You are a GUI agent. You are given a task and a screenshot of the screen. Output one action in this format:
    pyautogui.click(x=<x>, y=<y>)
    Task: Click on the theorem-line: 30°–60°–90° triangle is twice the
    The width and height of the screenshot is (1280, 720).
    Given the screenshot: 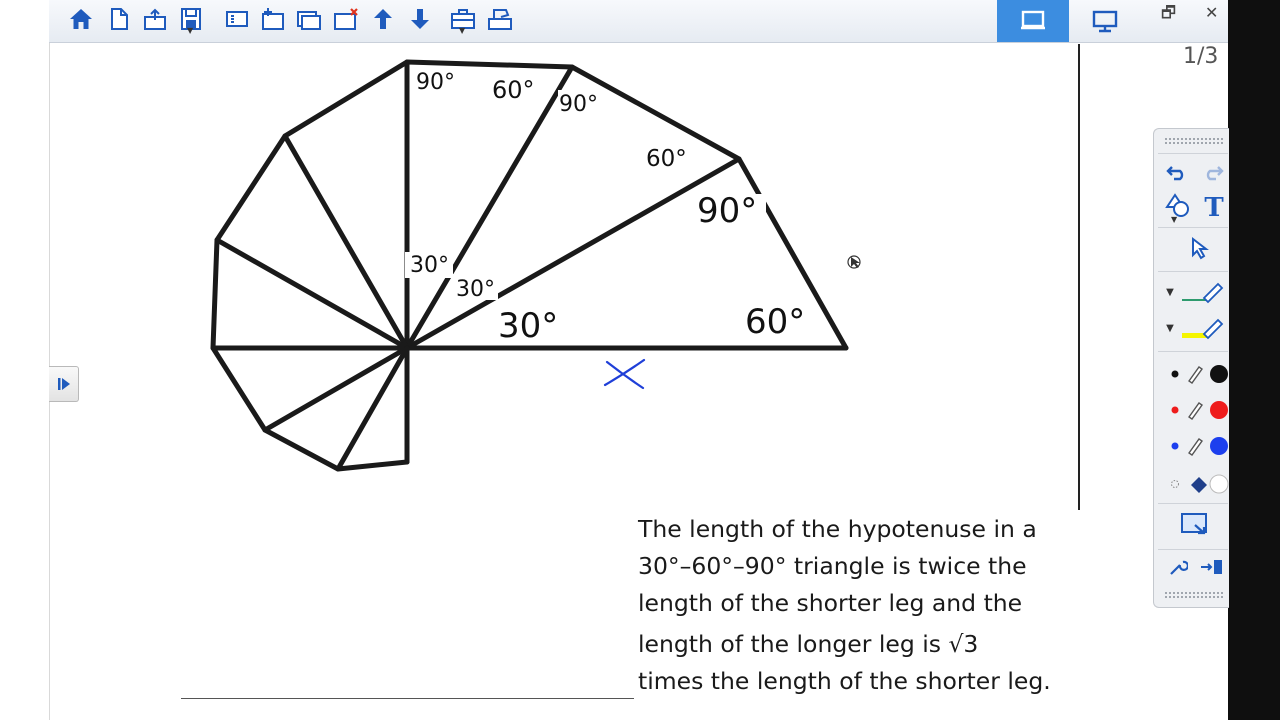 What is the action you would take?
    pyautogui.click(x=832, y=566)
    